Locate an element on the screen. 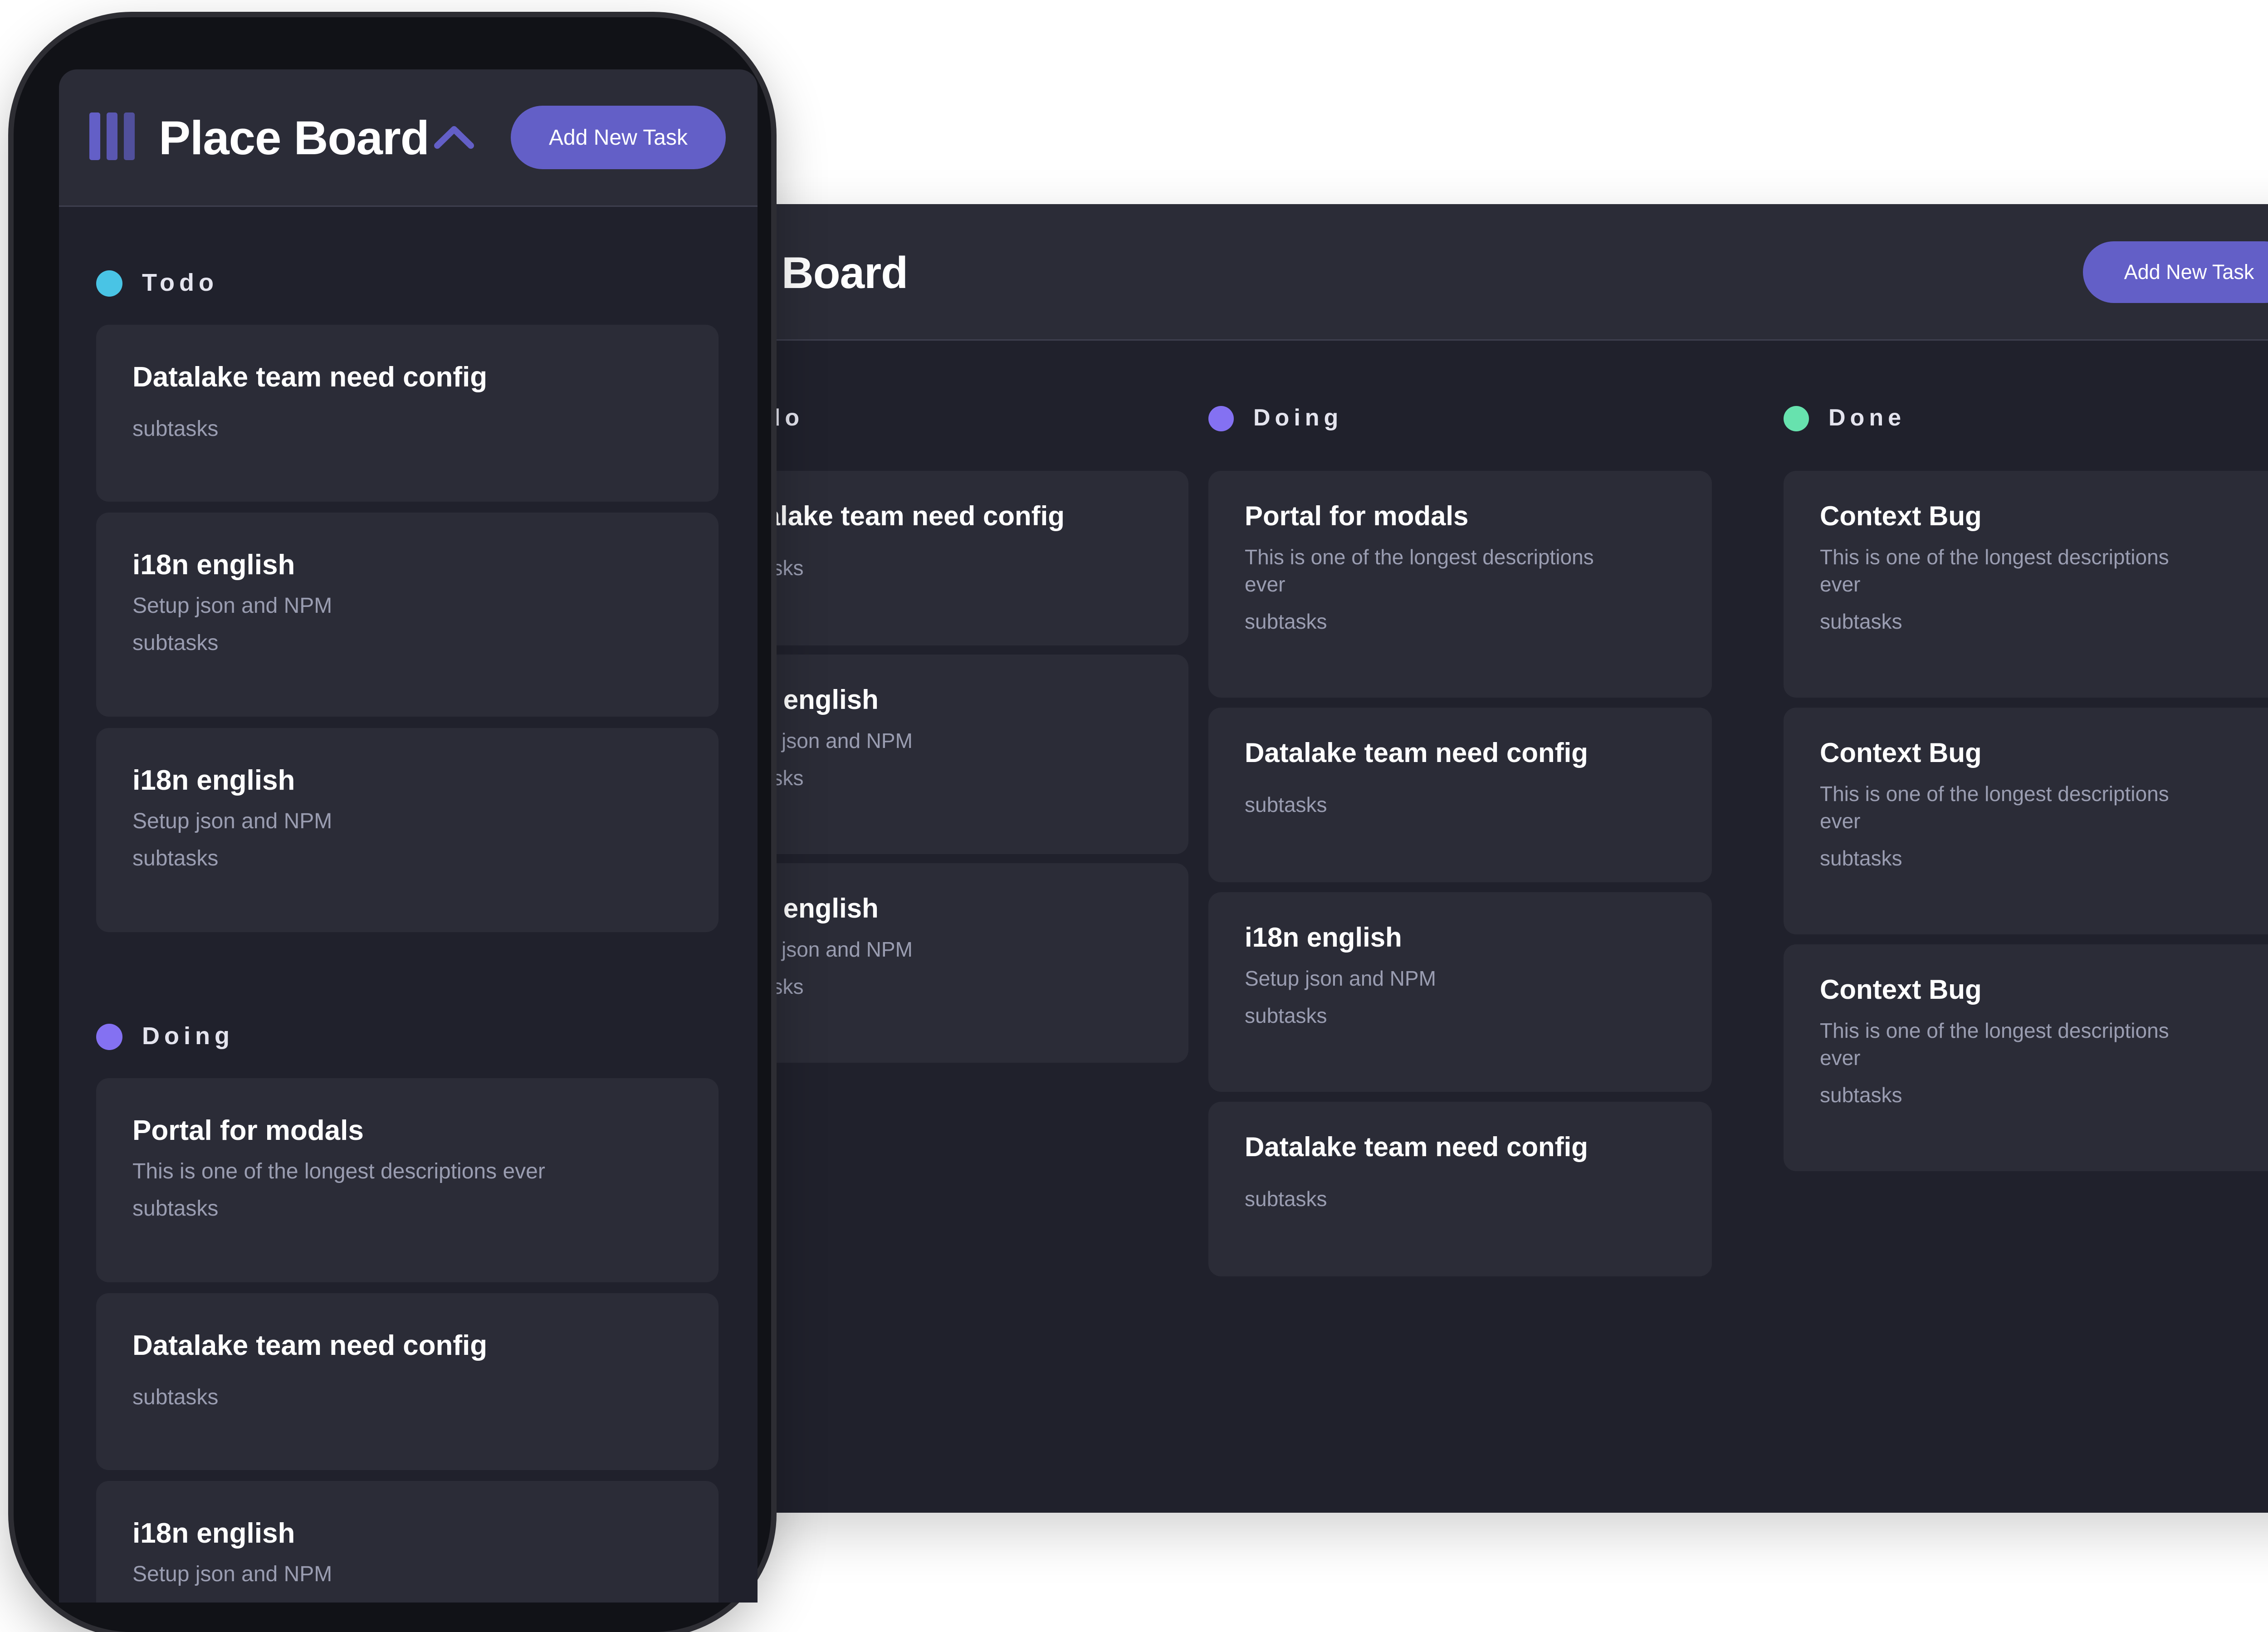 Image resolution: width=2268 pixels, height=1632 pixels. mobile-header: Place Board Add New Task is located at coordinates (408, 138).